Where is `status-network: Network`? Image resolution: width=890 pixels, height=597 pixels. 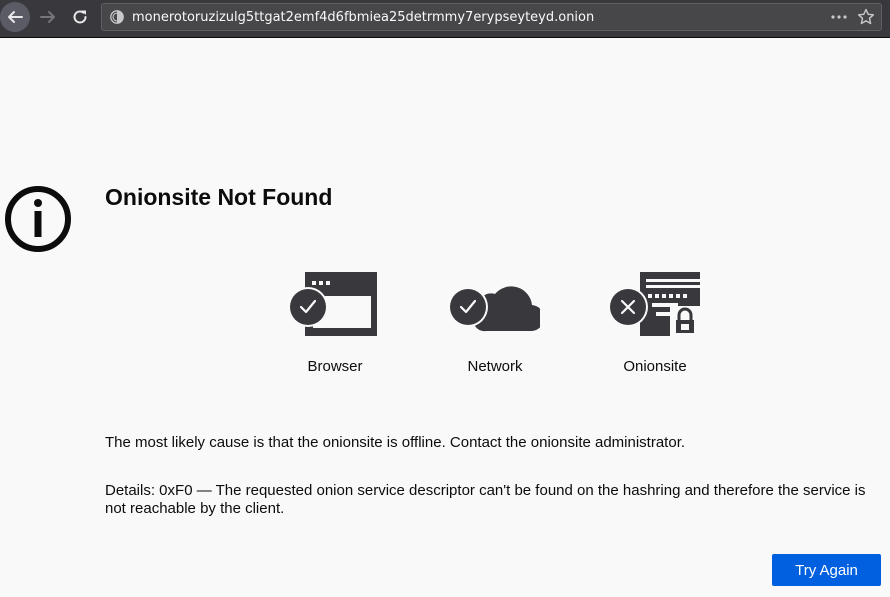 status-network: Network is located at coordinates (495, 322).